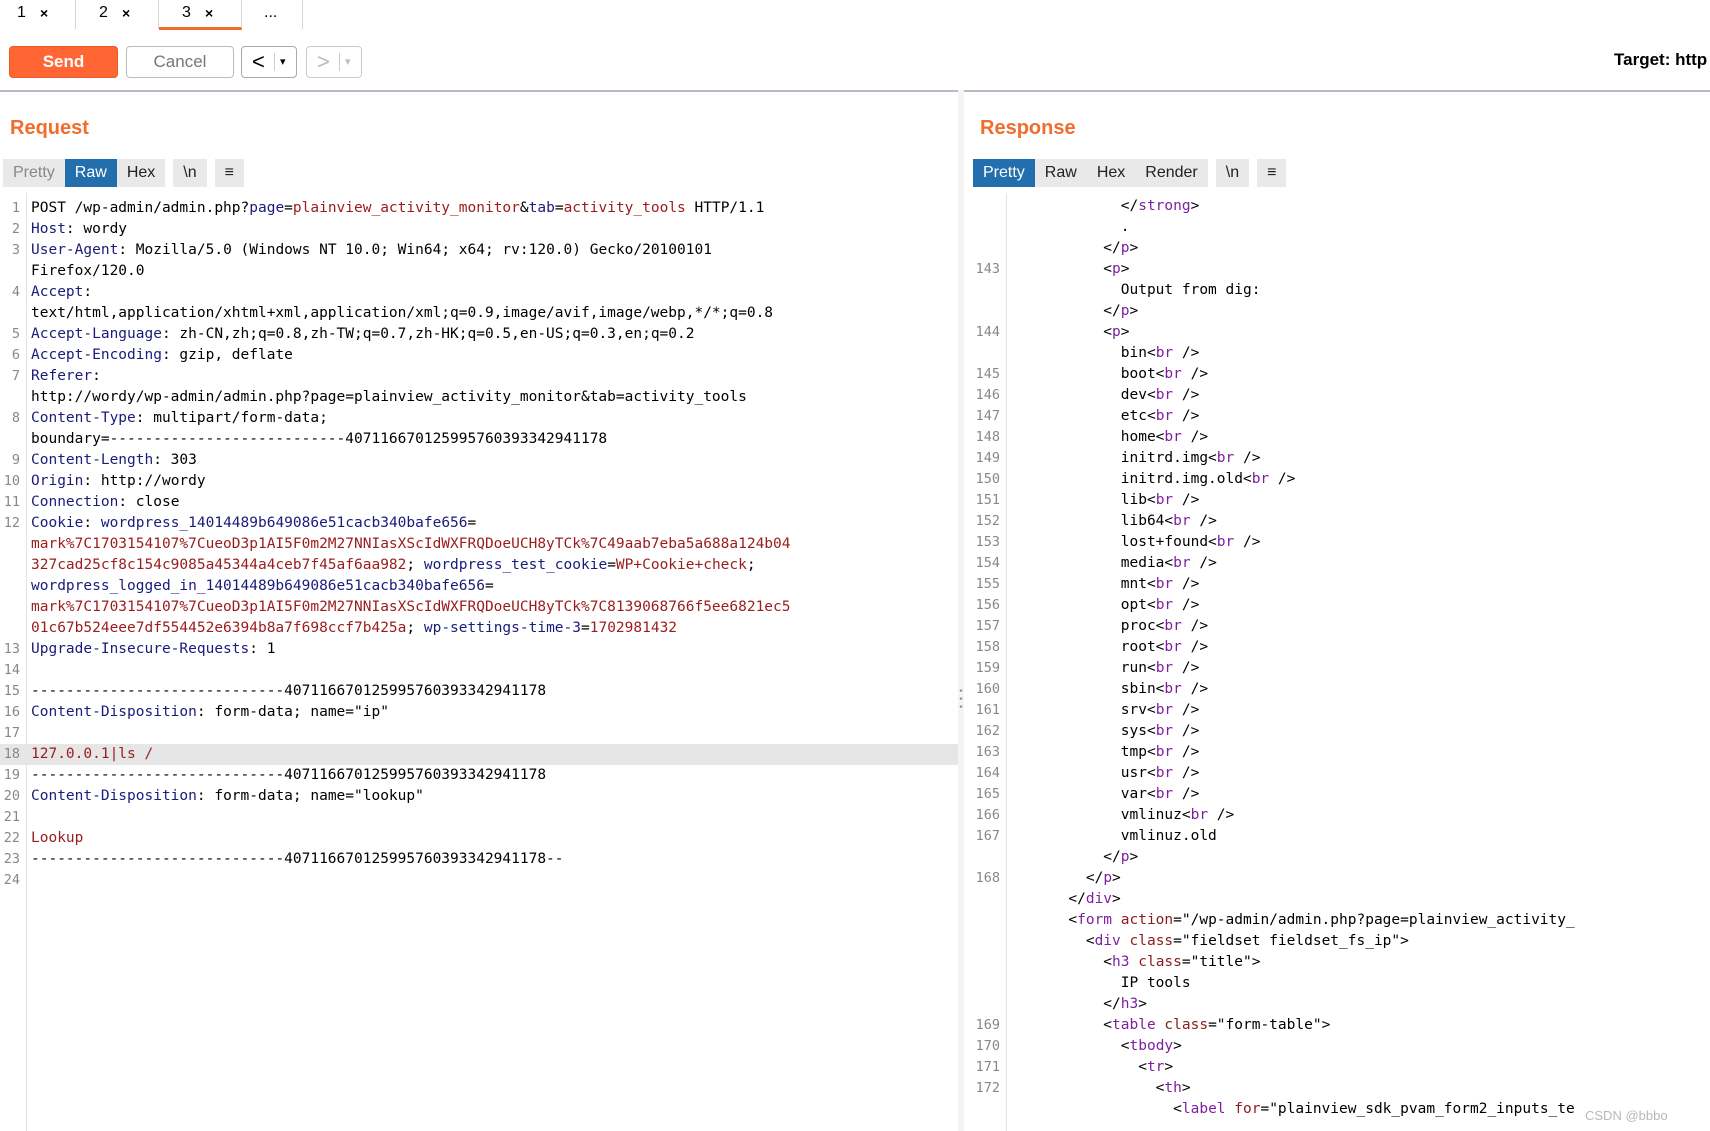  Describe the element at coordinates (1099, 1046) in the screenshot. I see `line-text: <tbody>` at that location.